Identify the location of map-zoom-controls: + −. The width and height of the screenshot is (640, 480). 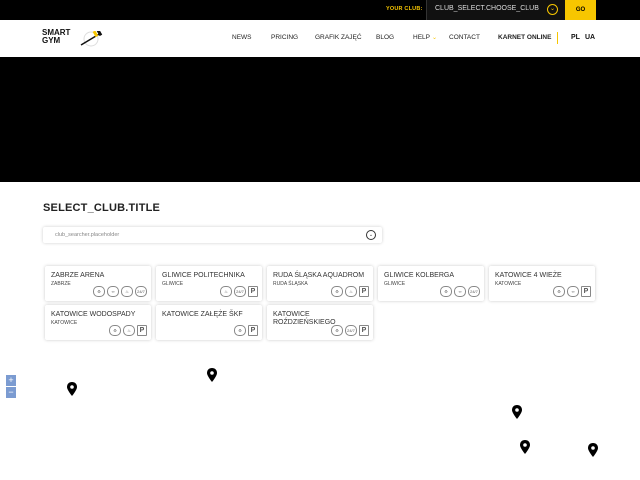
(11, 387).